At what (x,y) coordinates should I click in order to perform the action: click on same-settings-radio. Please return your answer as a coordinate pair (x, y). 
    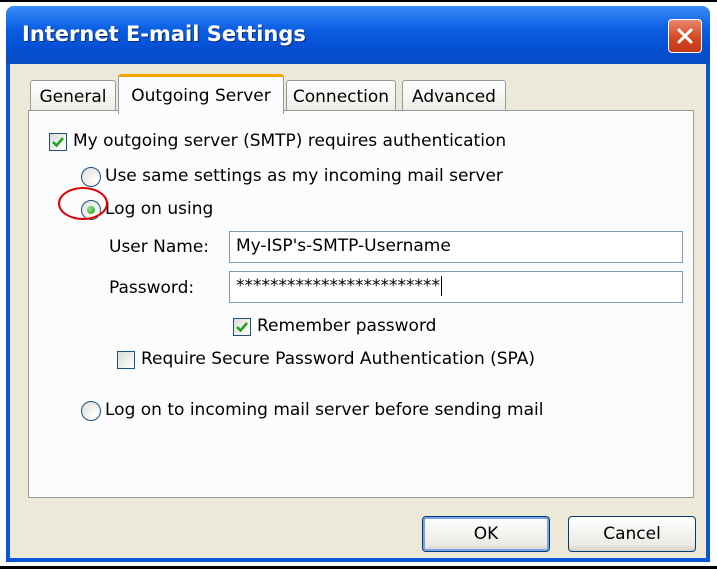
    Looking at the image, I should click on (91, 177).